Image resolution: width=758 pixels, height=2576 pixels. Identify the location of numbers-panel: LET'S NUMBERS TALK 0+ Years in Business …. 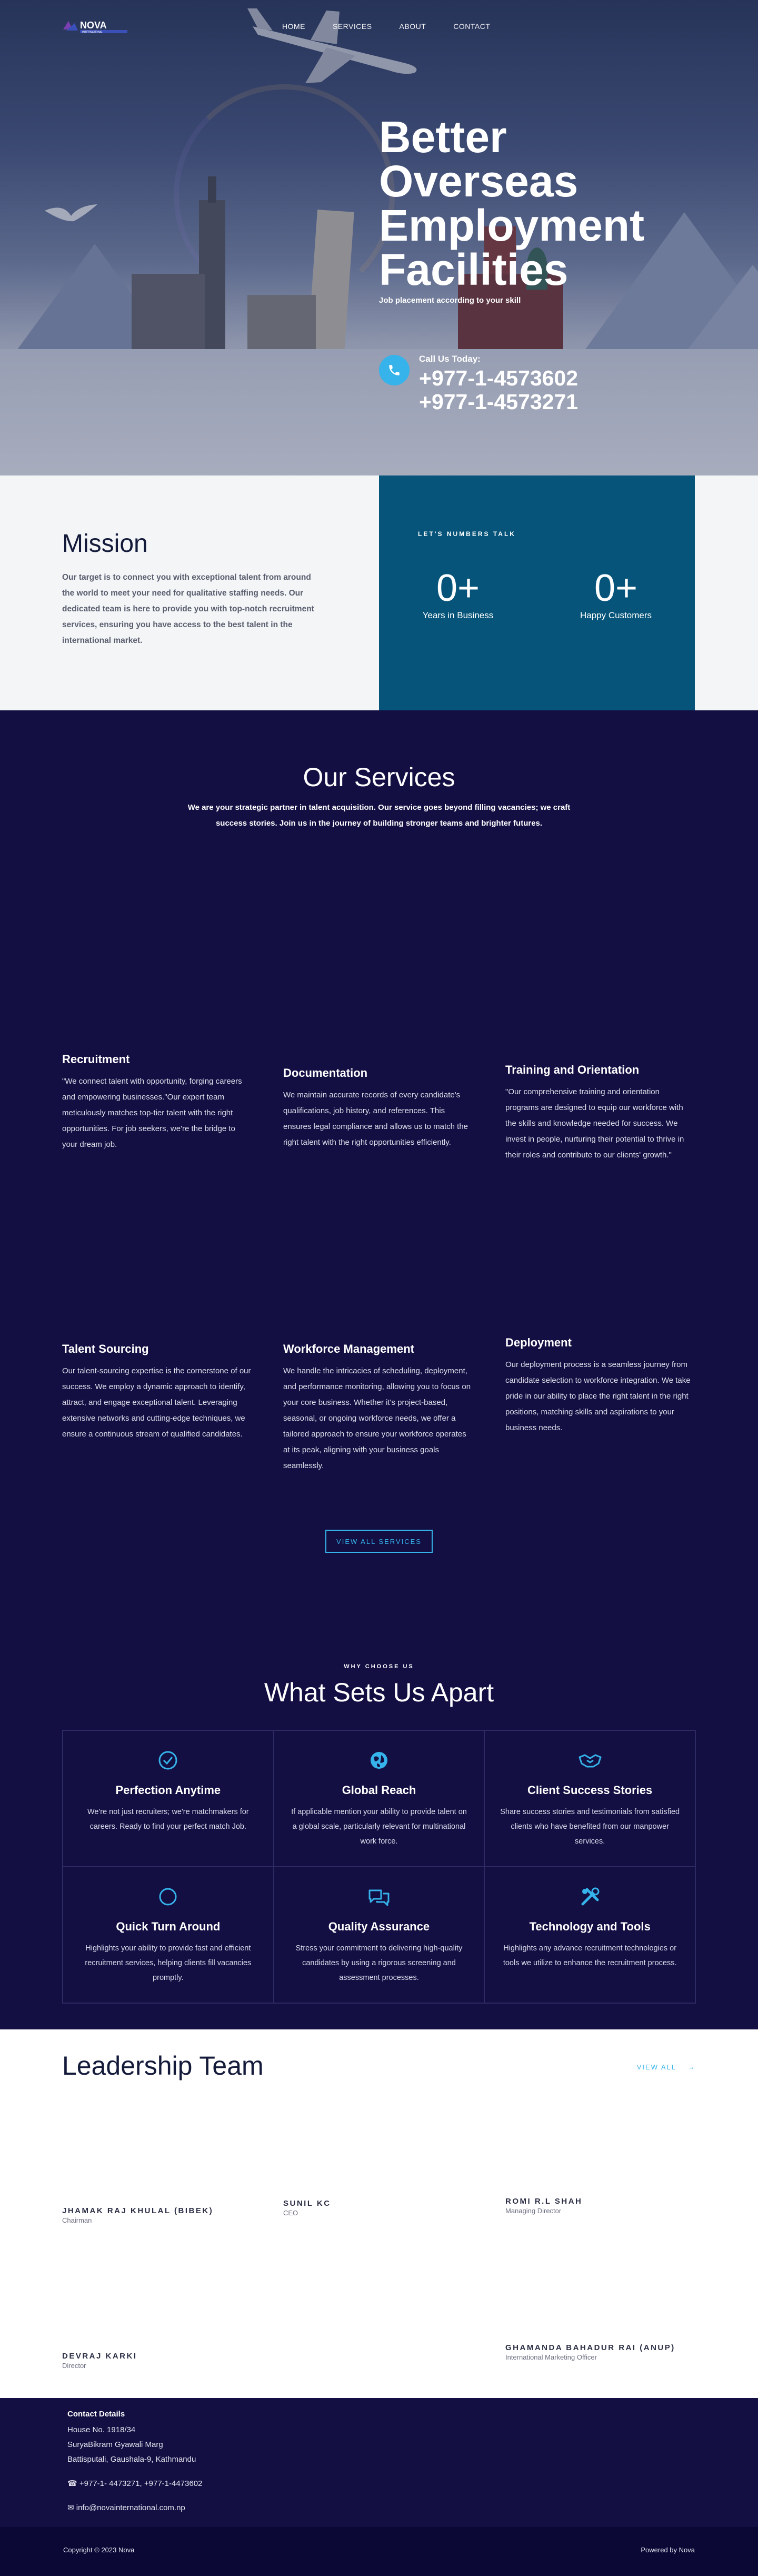
(537, 592).